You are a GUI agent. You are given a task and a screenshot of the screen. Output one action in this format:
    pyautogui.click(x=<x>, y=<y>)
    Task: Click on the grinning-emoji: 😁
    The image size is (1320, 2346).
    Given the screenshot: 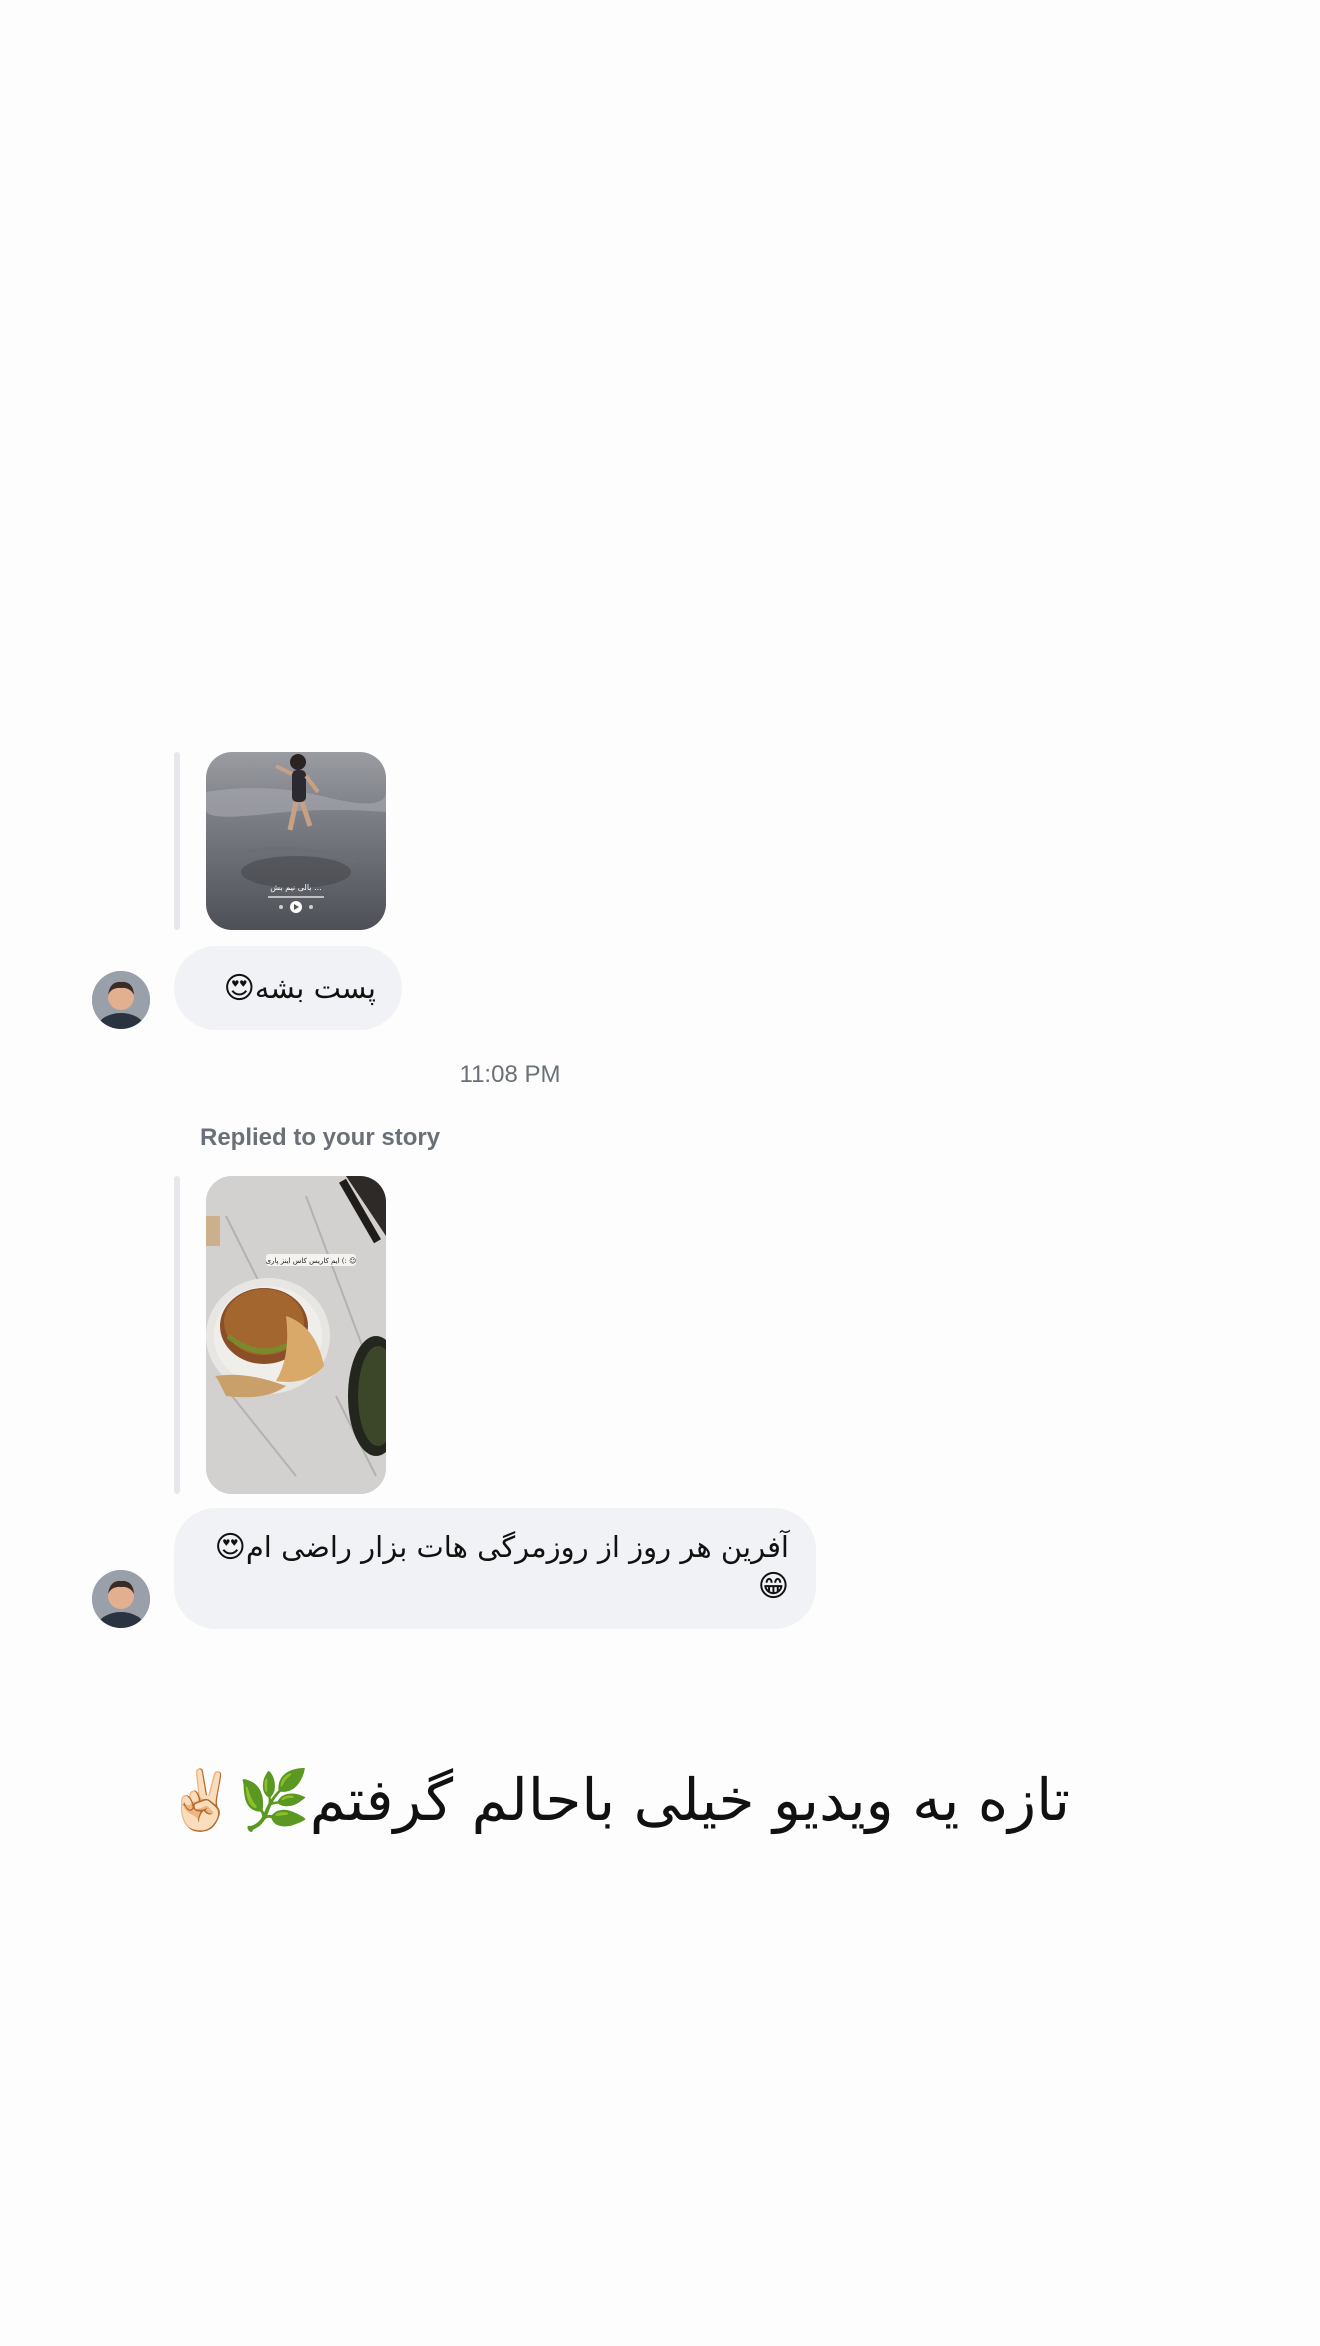 What is the action you would take?
    pyautogui.click(x=773, y=1586)
    